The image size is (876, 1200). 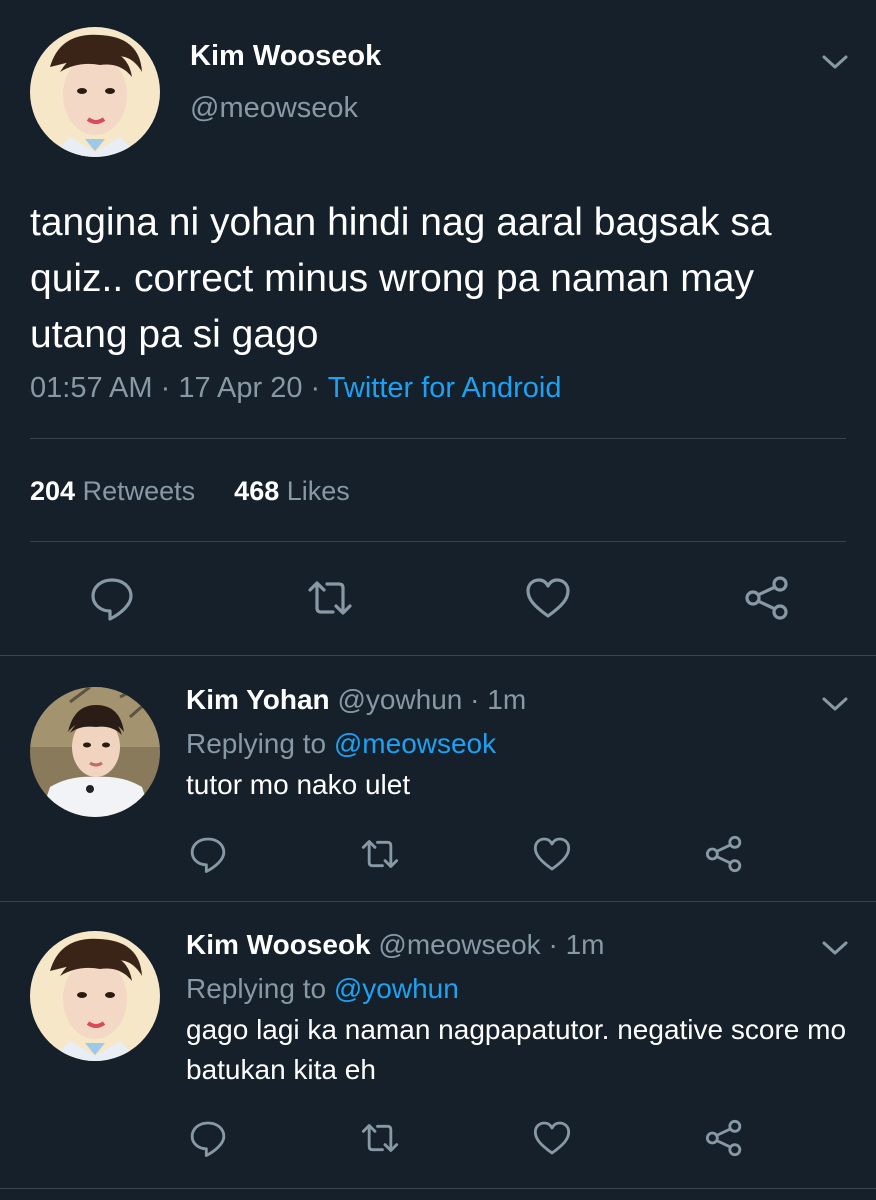 What do you see at coordinates (318, 491) in the screenshot?
I see `likes-label: Likes` at bounding box center [318, 491].